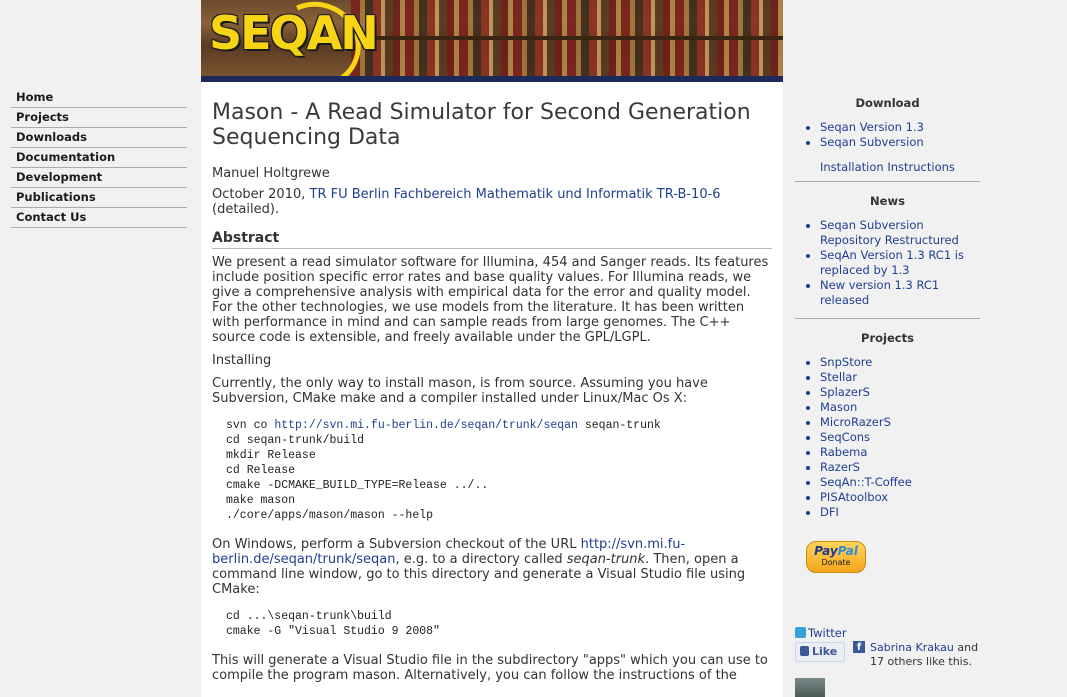 The width and height of the screenshot is (1067, 697). Describe the element at coordinates (843, 452) in the screenshot. I see `project-link-rabema: Rabema` at that location.